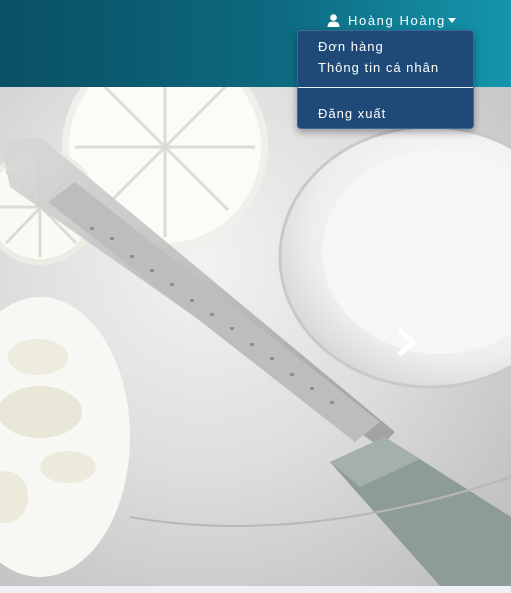  Describe the element at coordinates (255, 589) in the screenshot. I see `page-bottom-strip` at that location.